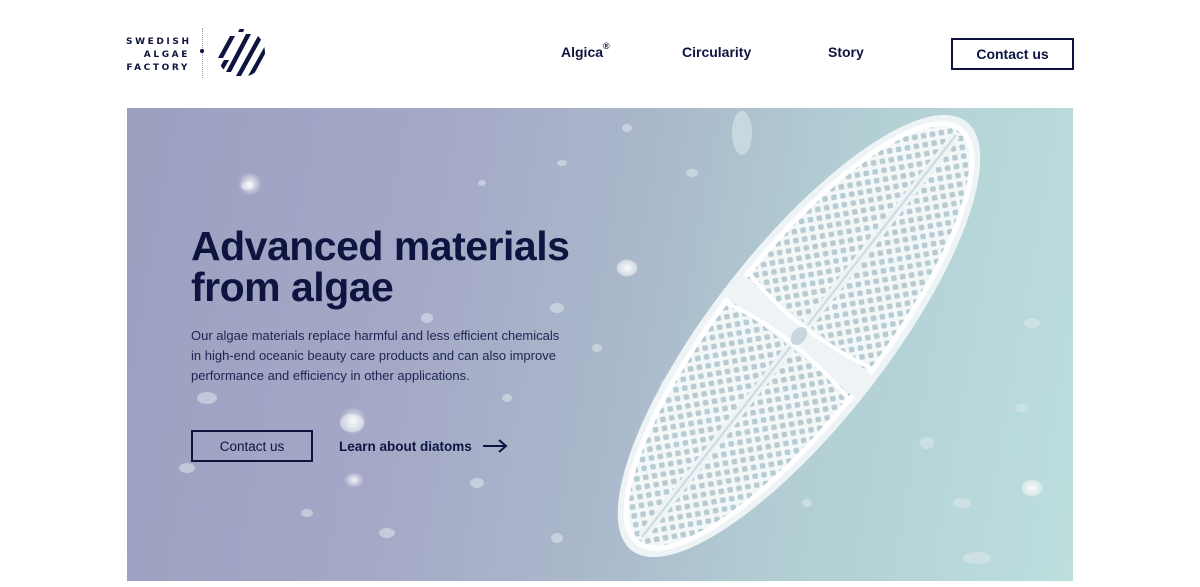  What do you see at coordinates (1012, 54) in the screenshot?
I see `header-contact-button: Contact us` at bounding box center [1012, 54].